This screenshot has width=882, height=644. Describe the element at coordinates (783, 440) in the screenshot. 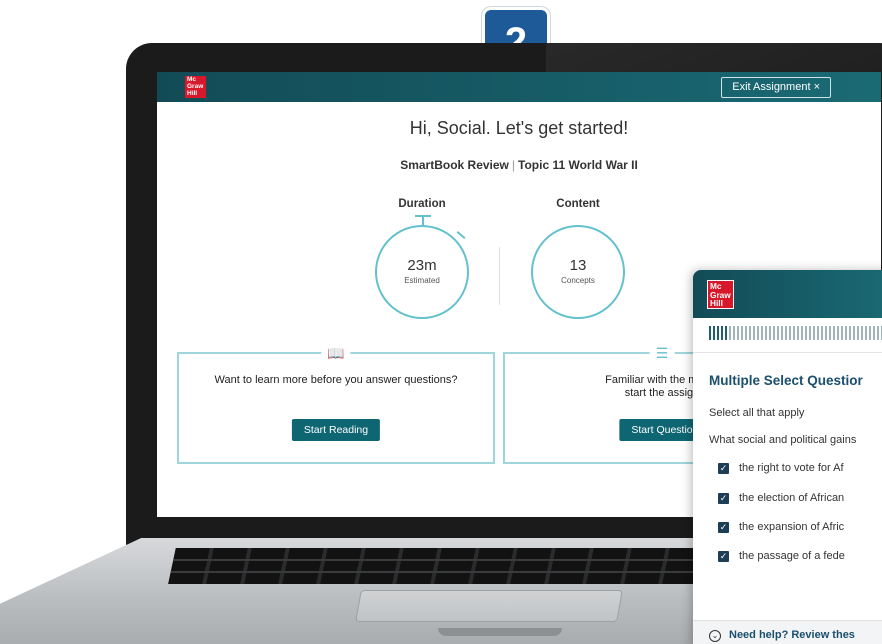

I see `question-text: What social and political gains` at that location.